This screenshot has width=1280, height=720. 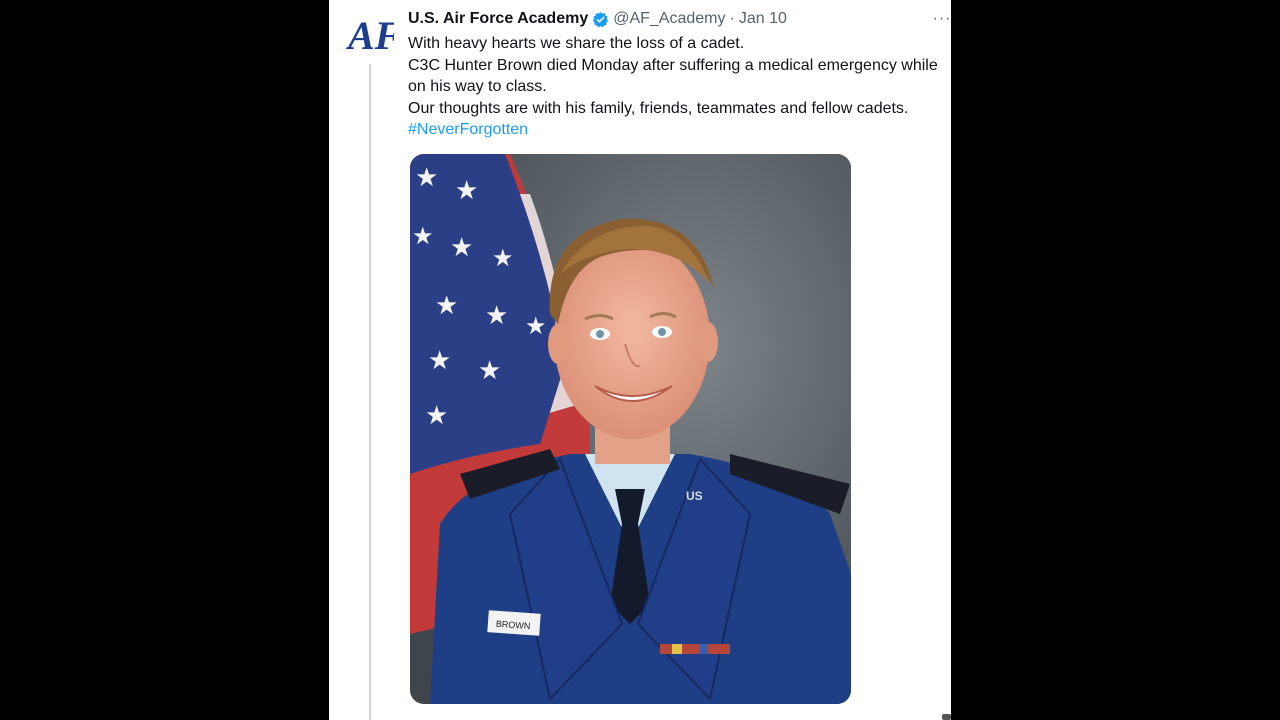 What do you see at coordinates (669, 19) in the screenshot?
I see `handle: @AF_Academy` at bounding box center [669, 19].